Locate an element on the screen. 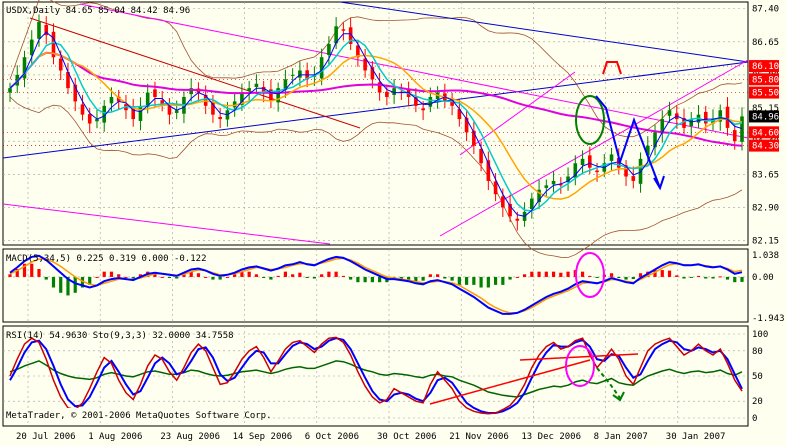 Image resolution: width=786 pixels, height=446 pixels. x-tick-label: 6 Oct 2006 is located at coordinates (332, 437).